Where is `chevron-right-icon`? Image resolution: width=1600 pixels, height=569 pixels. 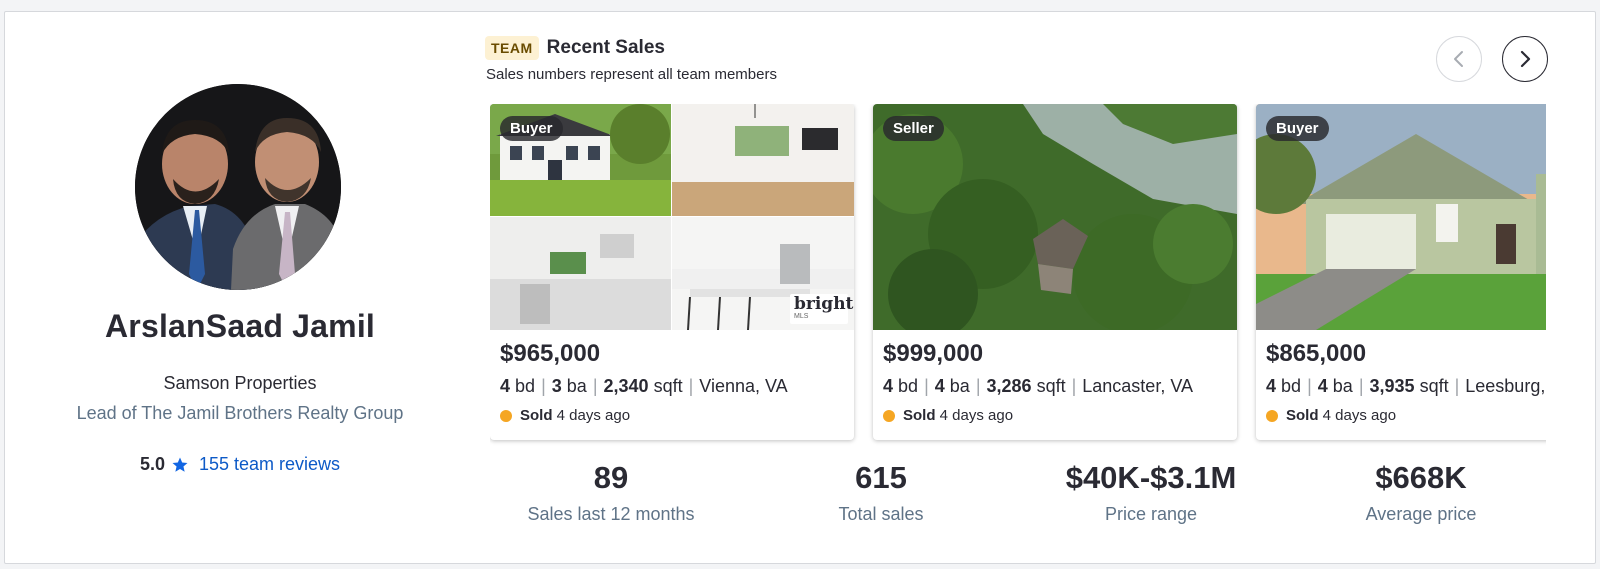
chevron-right-icon is located at coordinates (1525, 59).